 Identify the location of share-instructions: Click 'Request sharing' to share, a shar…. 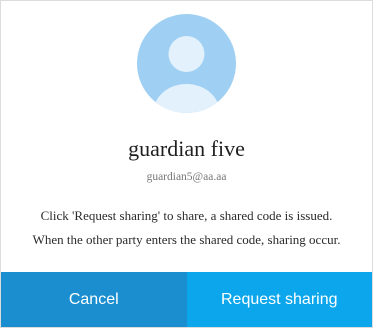
(186, 228).